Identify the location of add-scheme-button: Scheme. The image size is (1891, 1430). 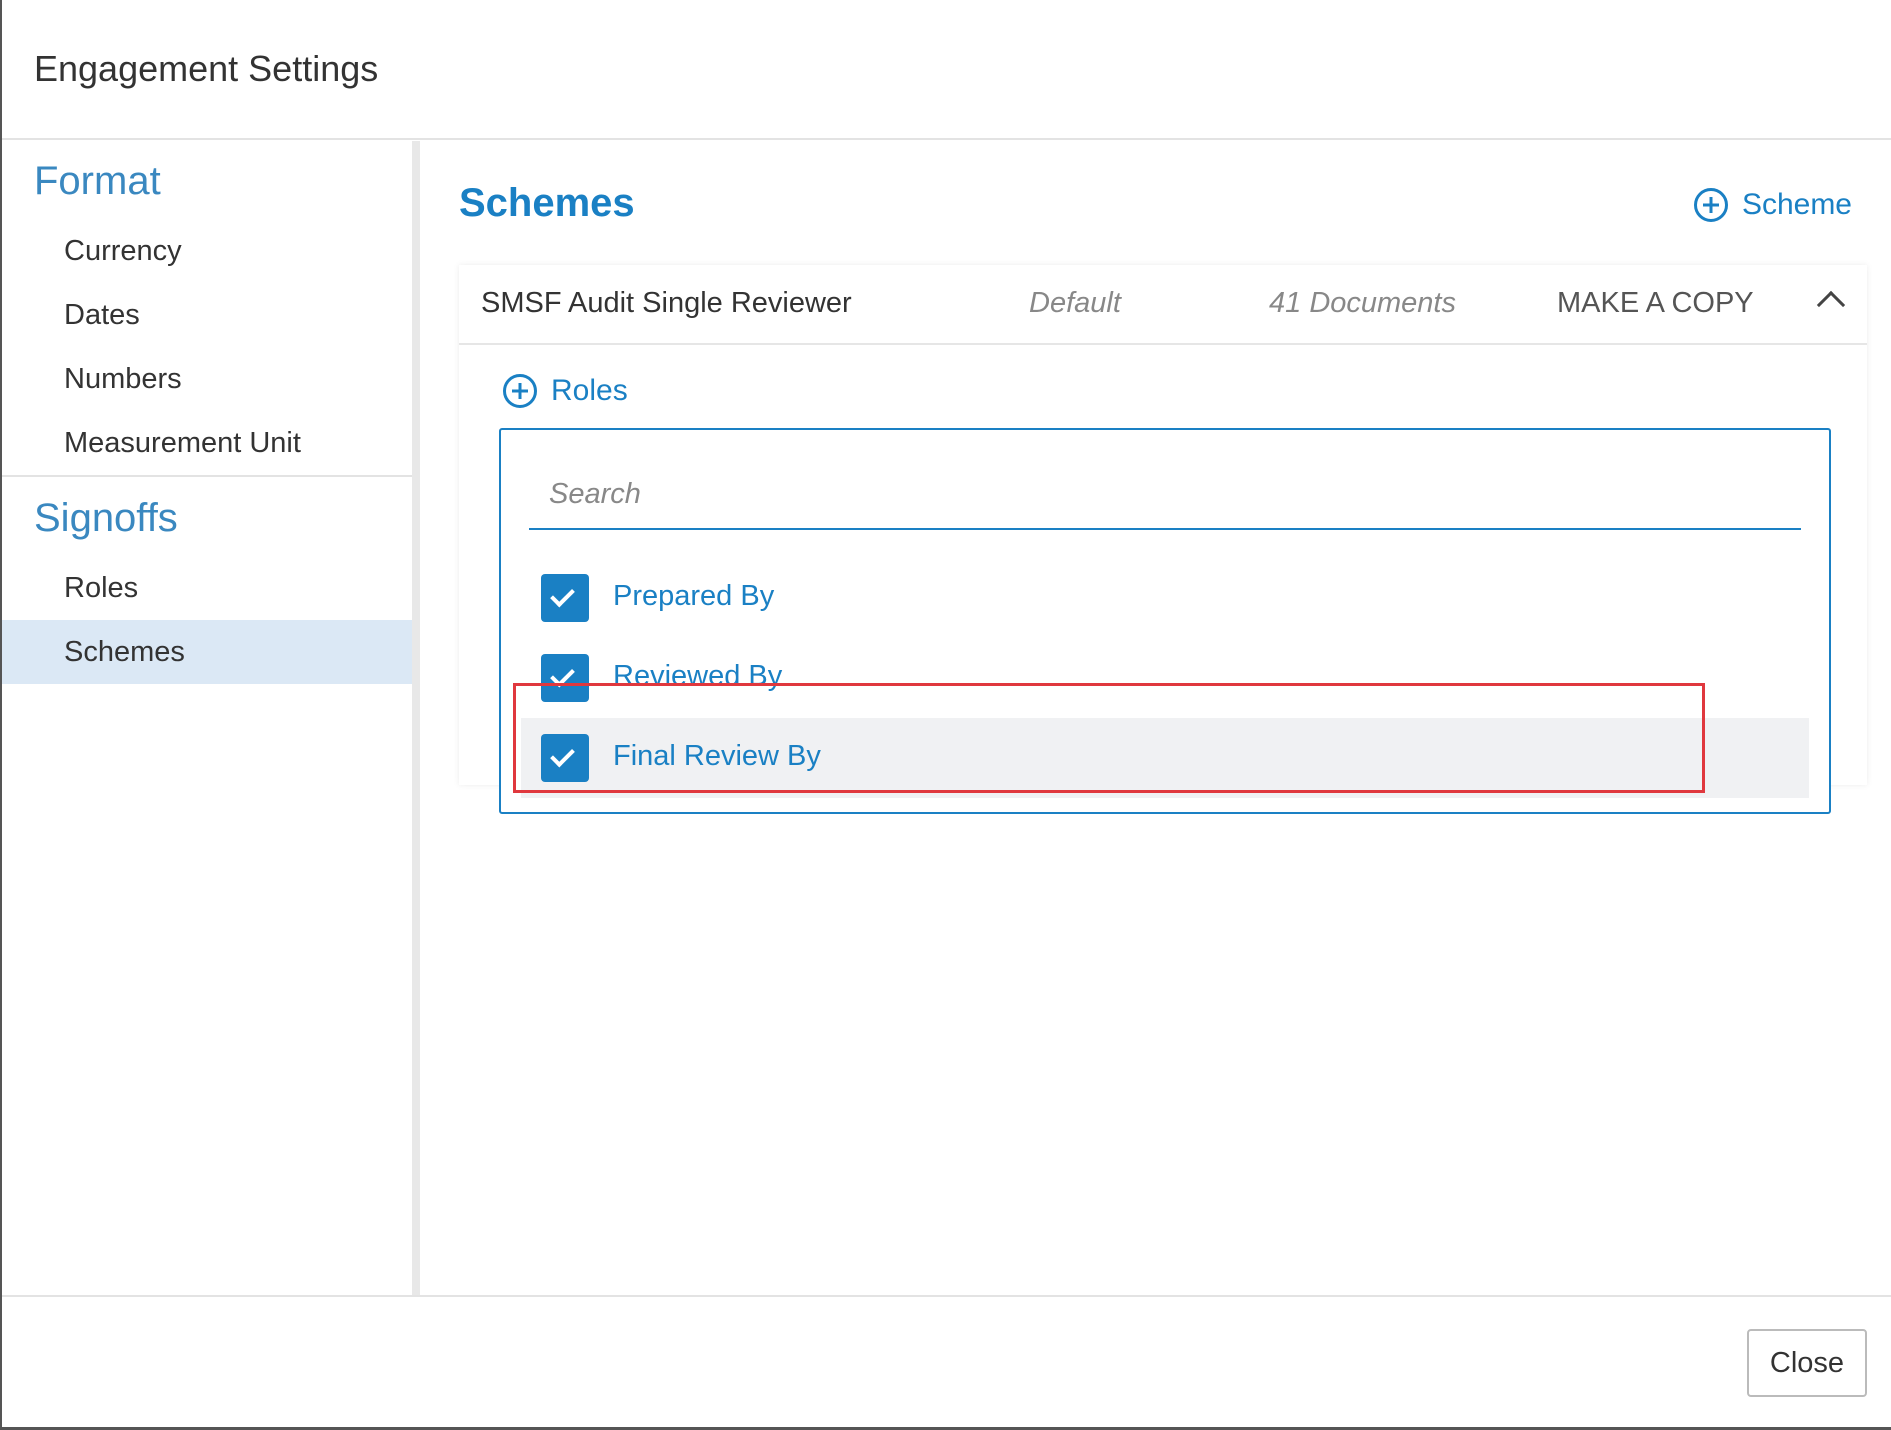
(1772, 205).